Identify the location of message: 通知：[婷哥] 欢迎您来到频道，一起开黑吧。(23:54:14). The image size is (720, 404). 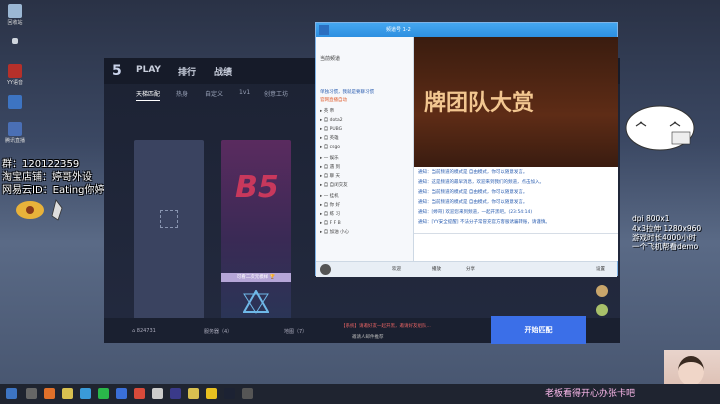
(475, 212).